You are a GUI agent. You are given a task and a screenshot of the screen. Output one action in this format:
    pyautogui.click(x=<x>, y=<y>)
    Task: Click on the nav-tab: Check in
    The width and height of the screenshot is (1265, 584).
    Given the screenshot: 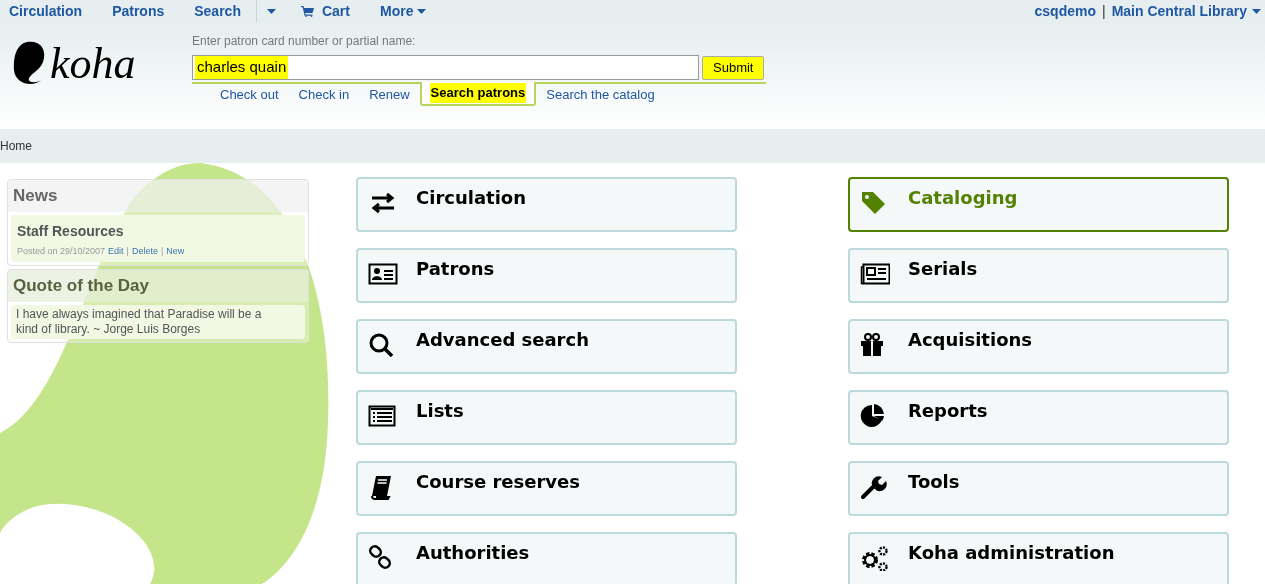 What is the action you would take?
    pyautogui.click(x=324, y=95)
    